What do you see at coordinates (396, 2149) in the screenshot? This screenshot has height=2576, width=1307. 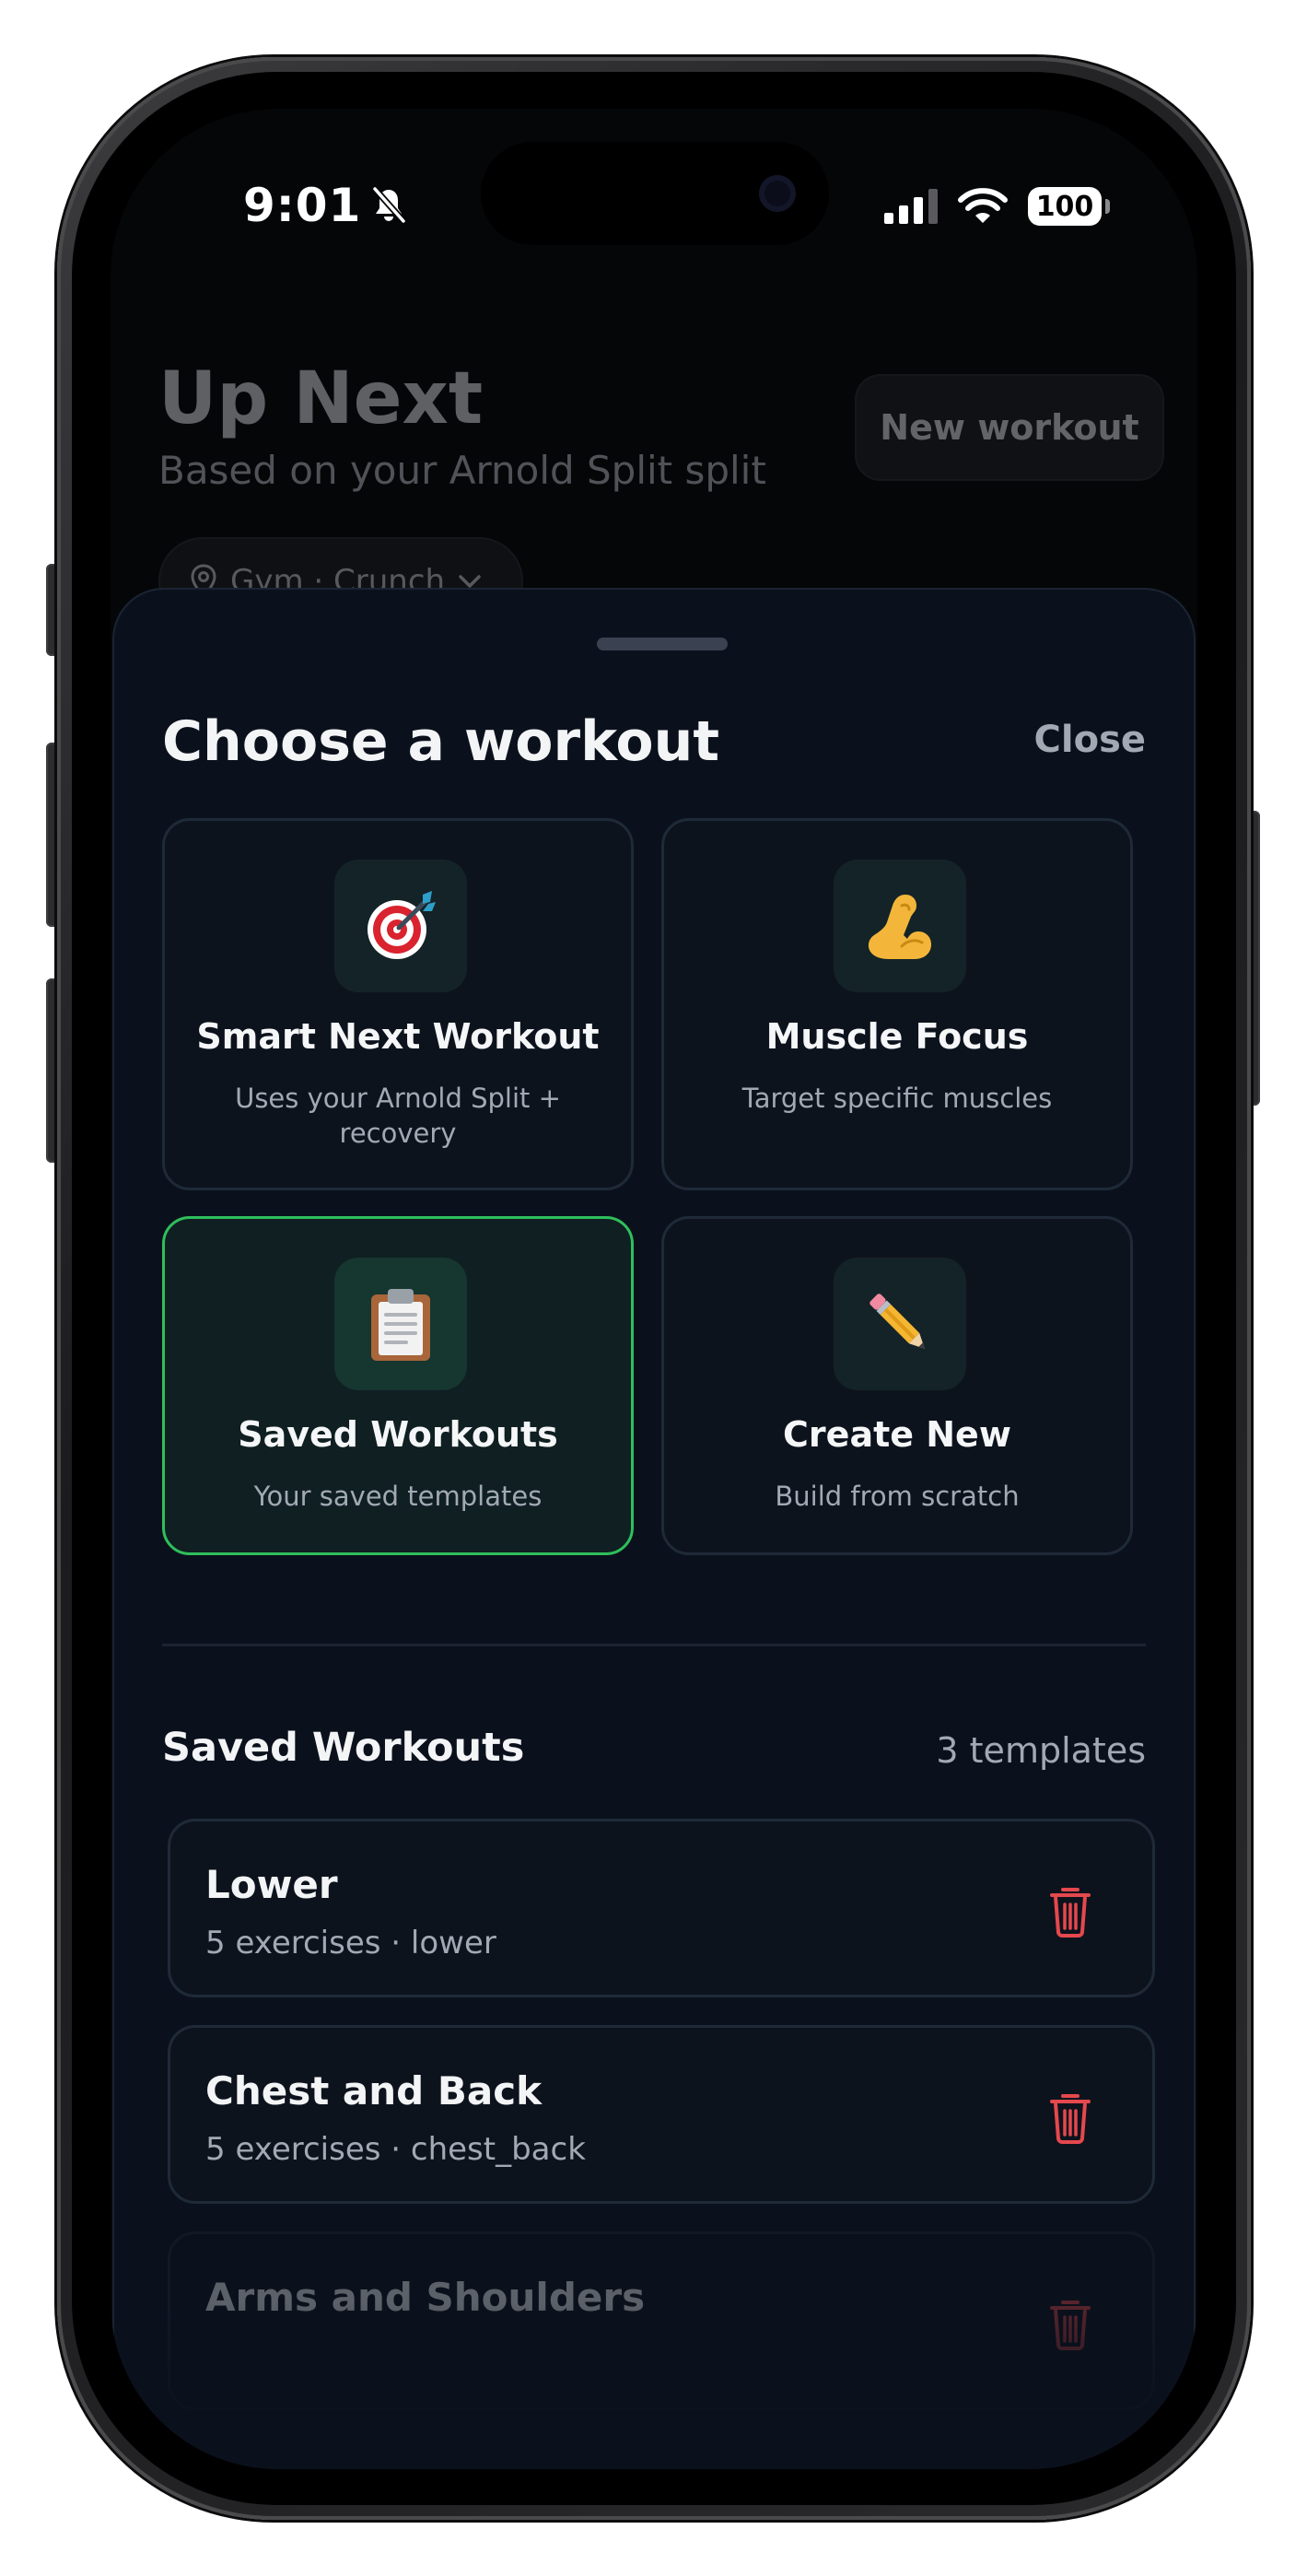 I see `template-meta: 5 exercises · chest_back` at bounding box center [396, 2149].